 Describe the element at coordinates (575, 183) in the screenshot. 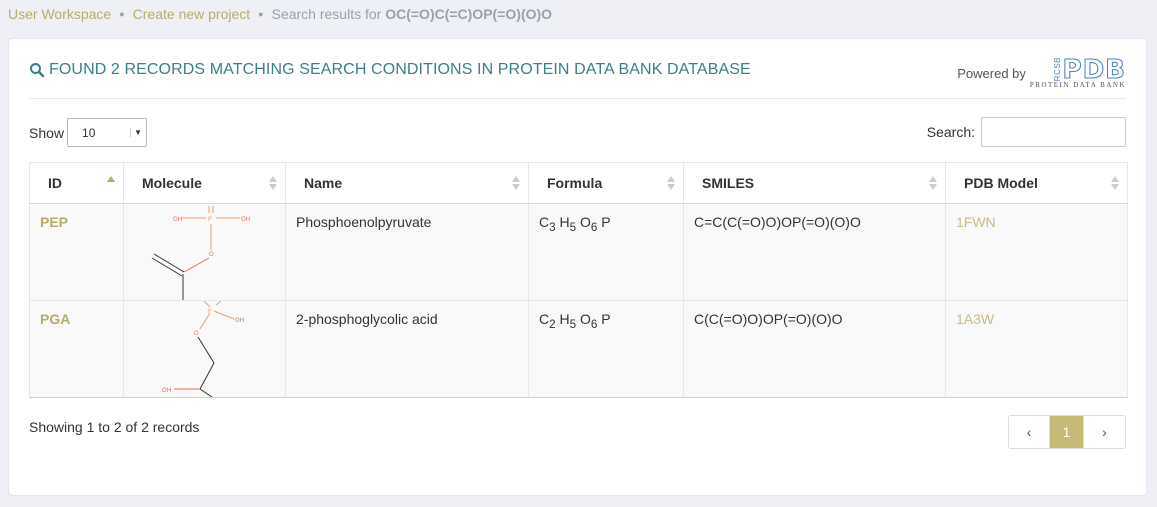

I see `column-header-label: Formula` at that location.